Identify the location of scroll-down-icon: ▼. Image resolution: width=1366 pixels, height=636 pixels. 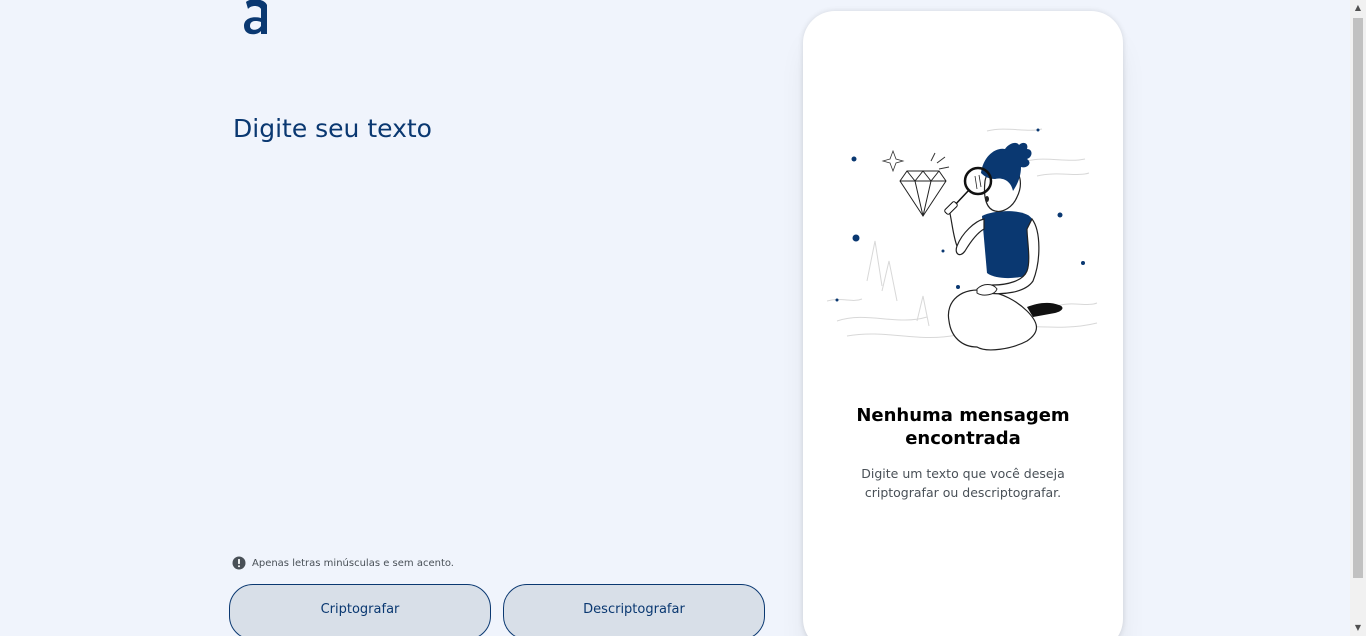
(1358, 628).